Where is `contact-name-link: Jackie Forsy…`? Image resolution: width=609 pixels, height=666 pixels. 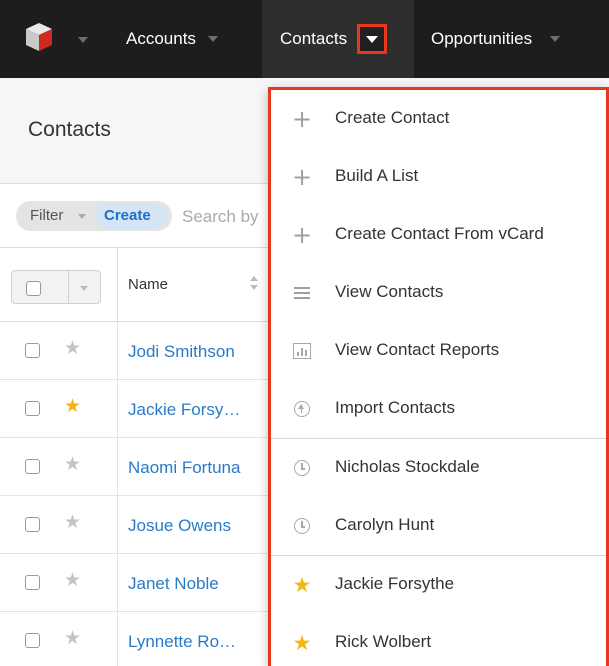
contact-name-link: Jackie Forsy… is located at coordinates (184, 410).